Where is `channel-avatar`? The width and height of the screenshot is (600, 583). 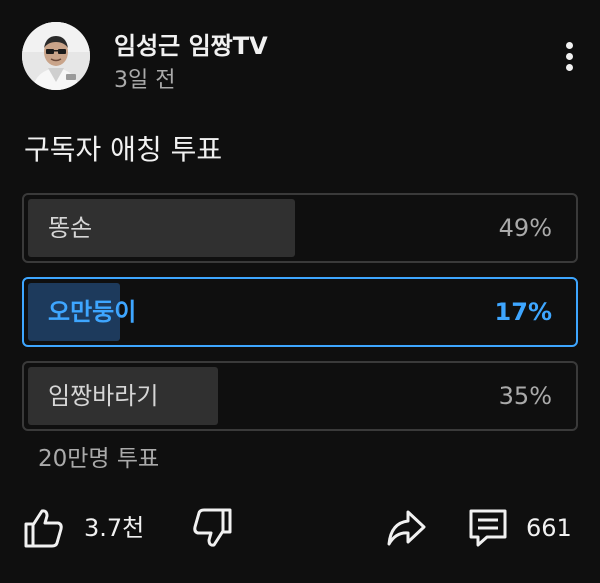
channel-avatar is located at coordinates (56, 56).